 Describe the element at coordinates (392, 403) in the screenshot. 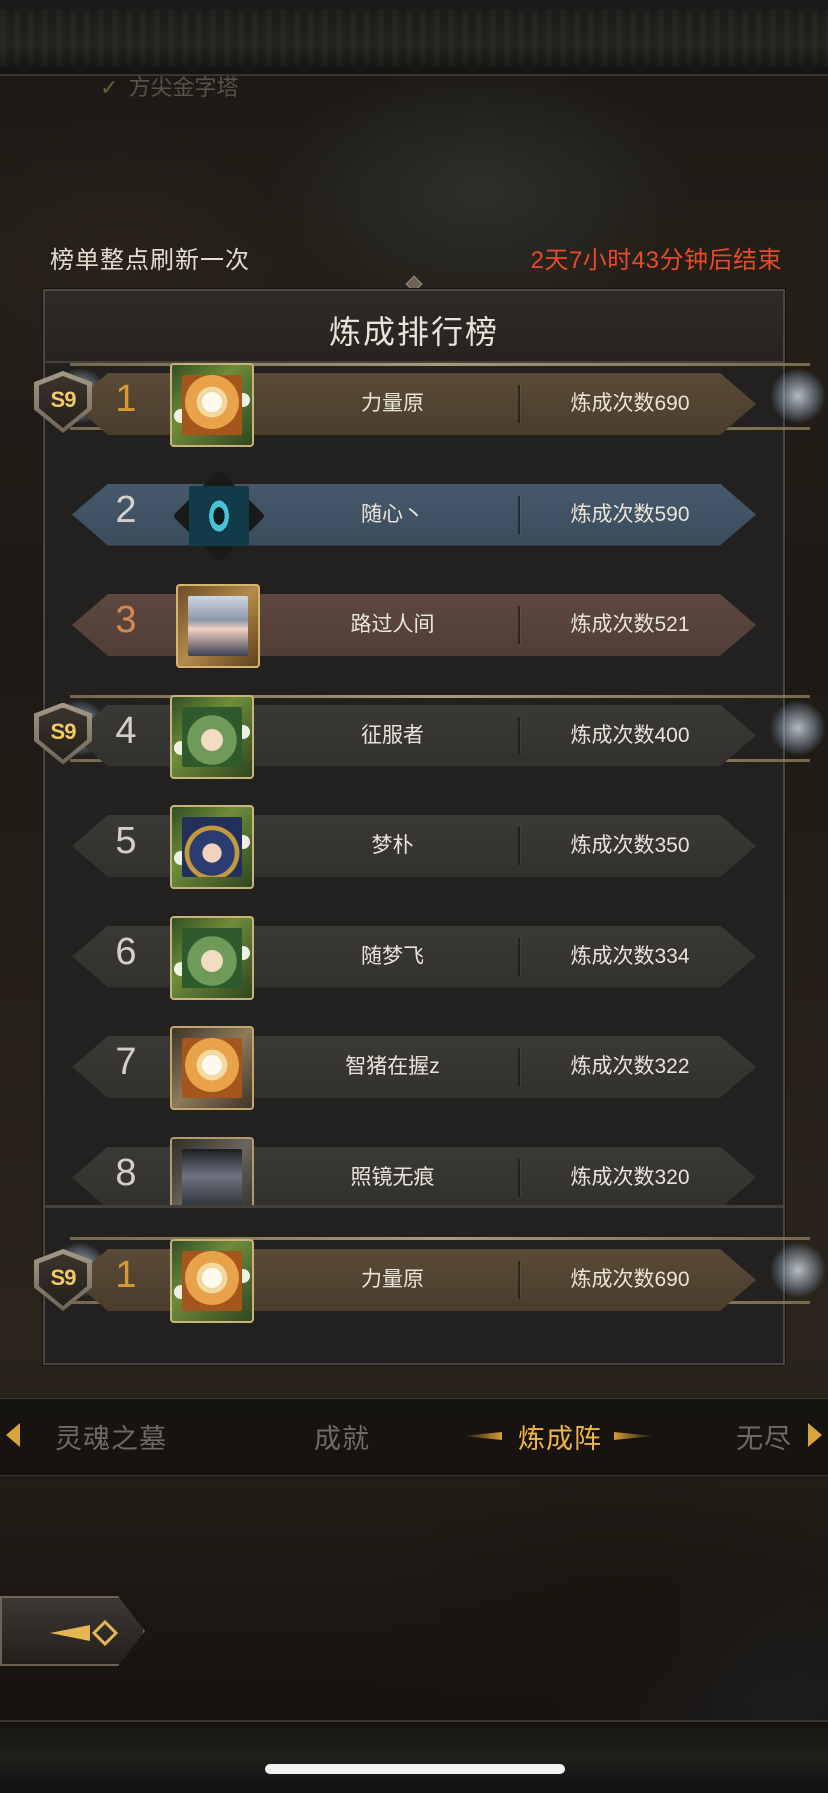

I see `player-name: 力量原` at that location.